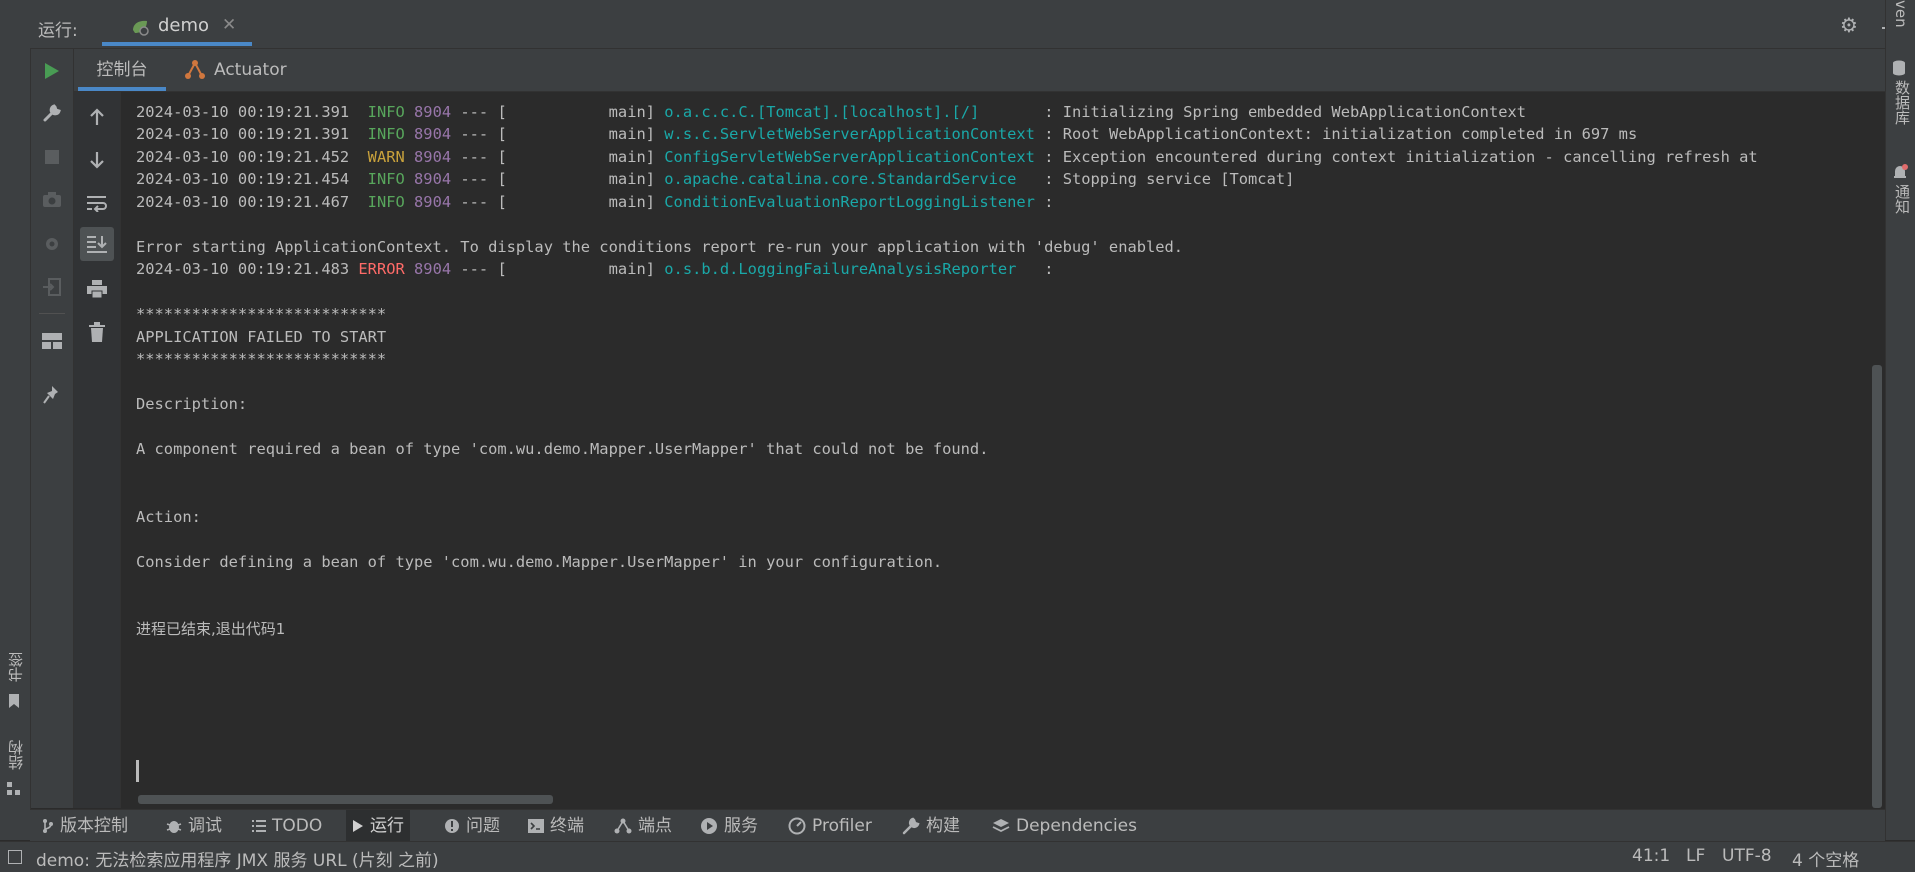  What do you see at coordinates (345, 799) in the screenshot?
I see `horizontal-scrollbar` at bounding box center [345, 799].